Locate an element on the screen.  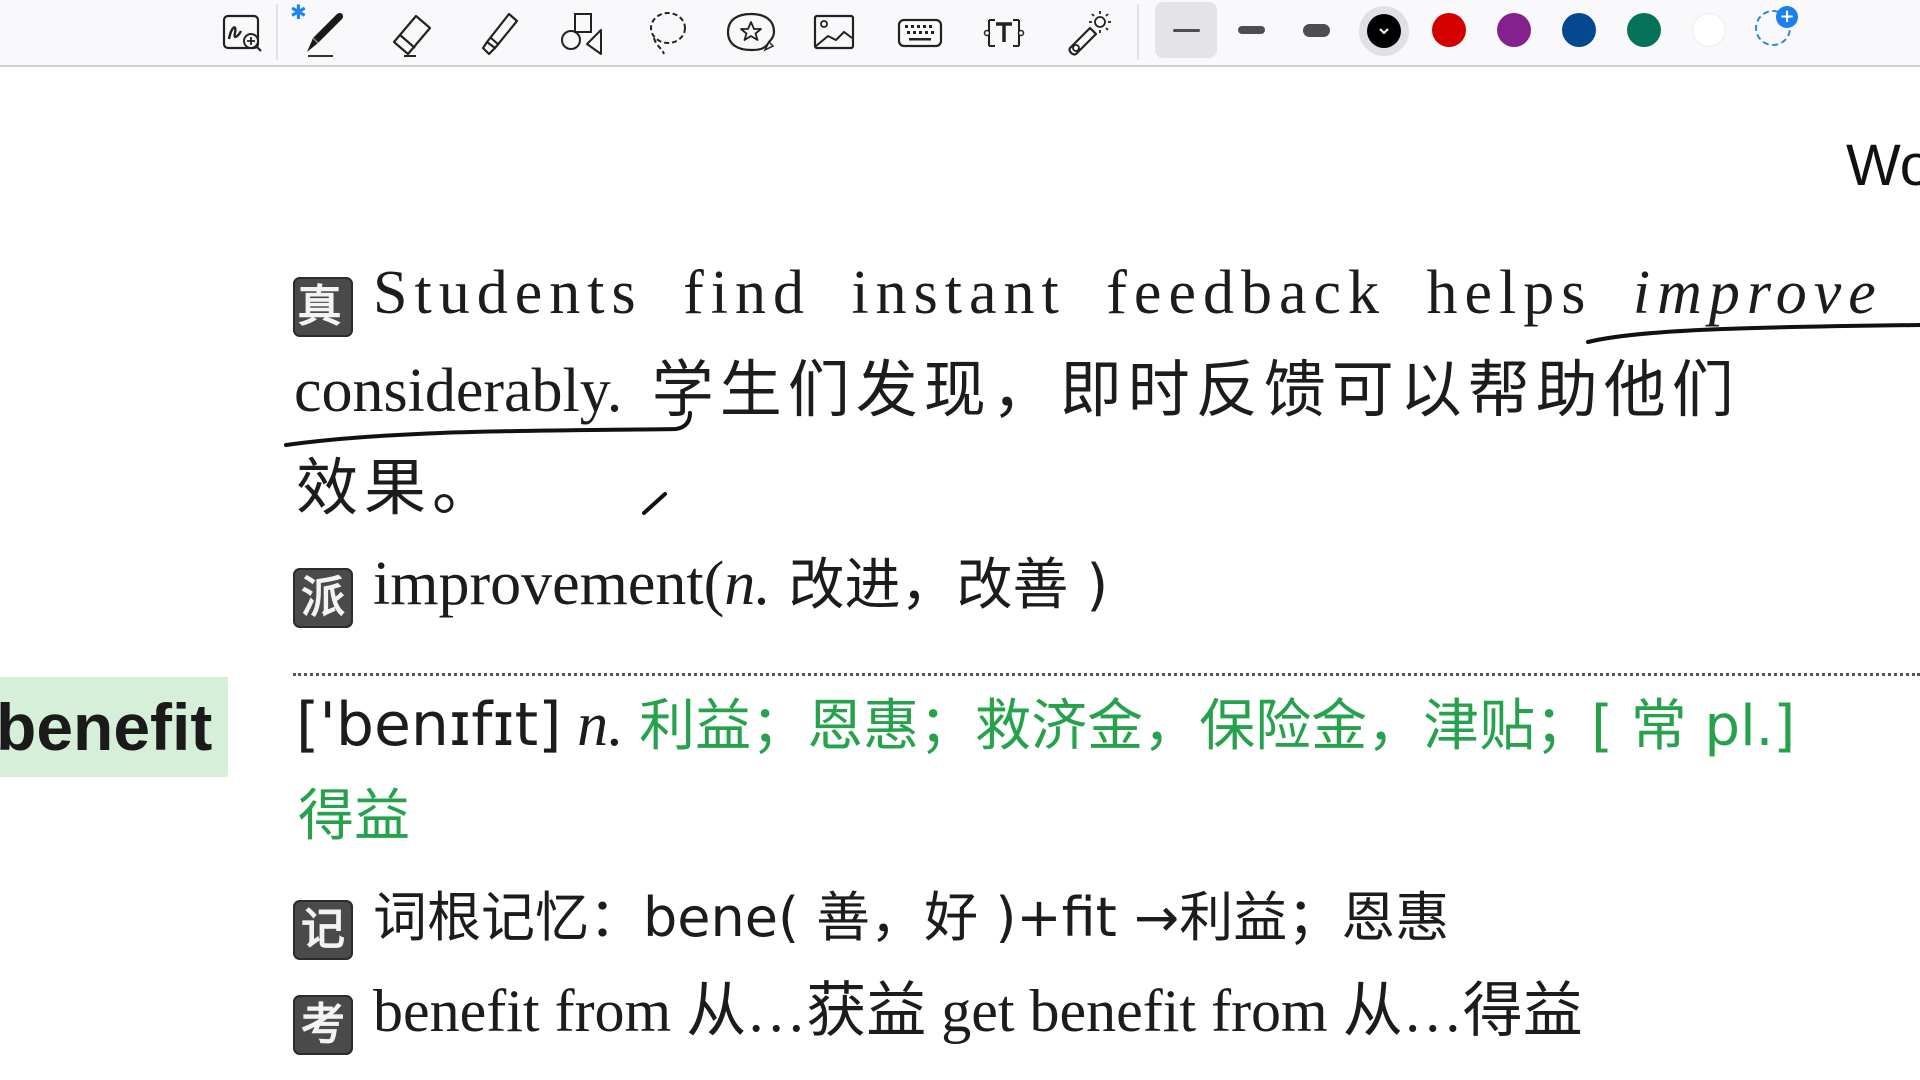
stroke-width-thin is located at coordinates (1186, 30).